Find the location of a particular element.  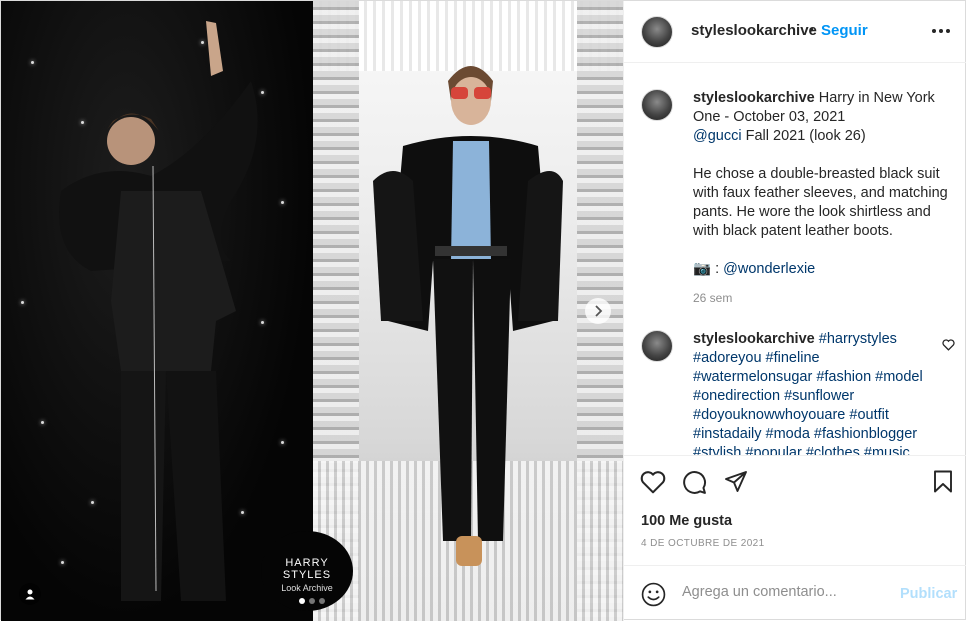

caption-avatar is located at coordinates (657, 105).